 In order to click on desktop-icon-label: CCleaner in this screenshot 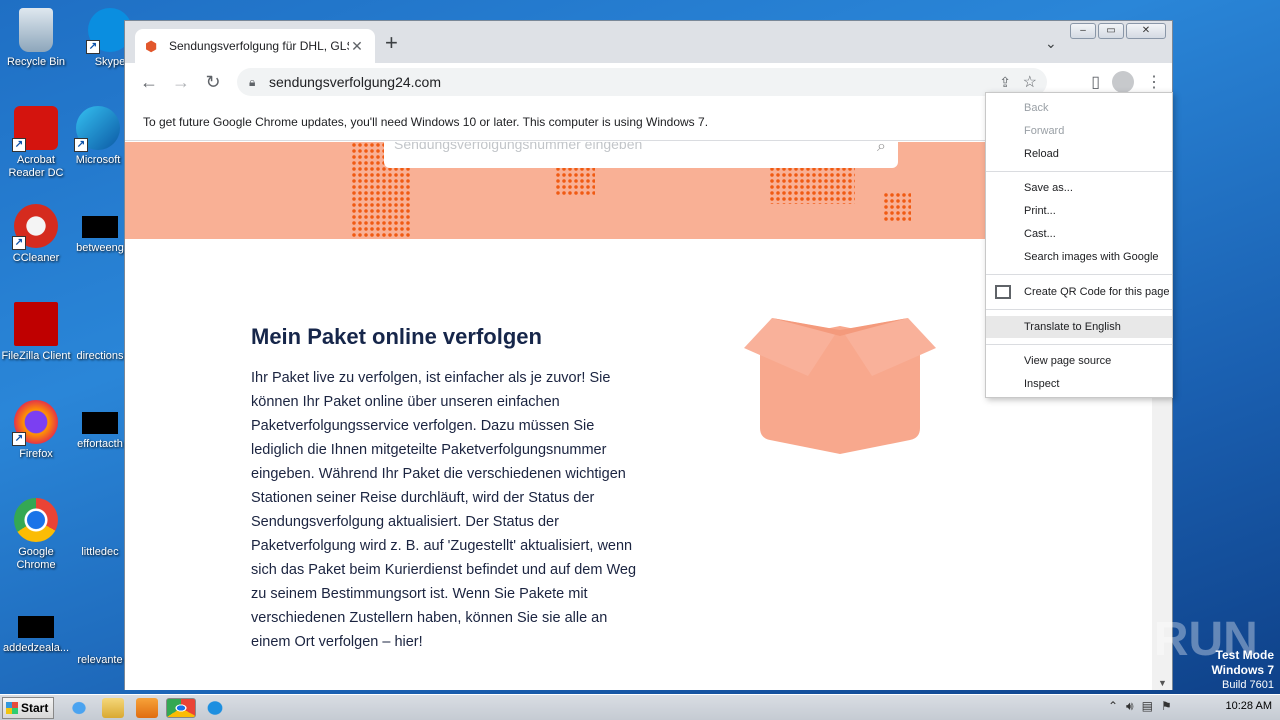, I will do `click(36, 258)`.